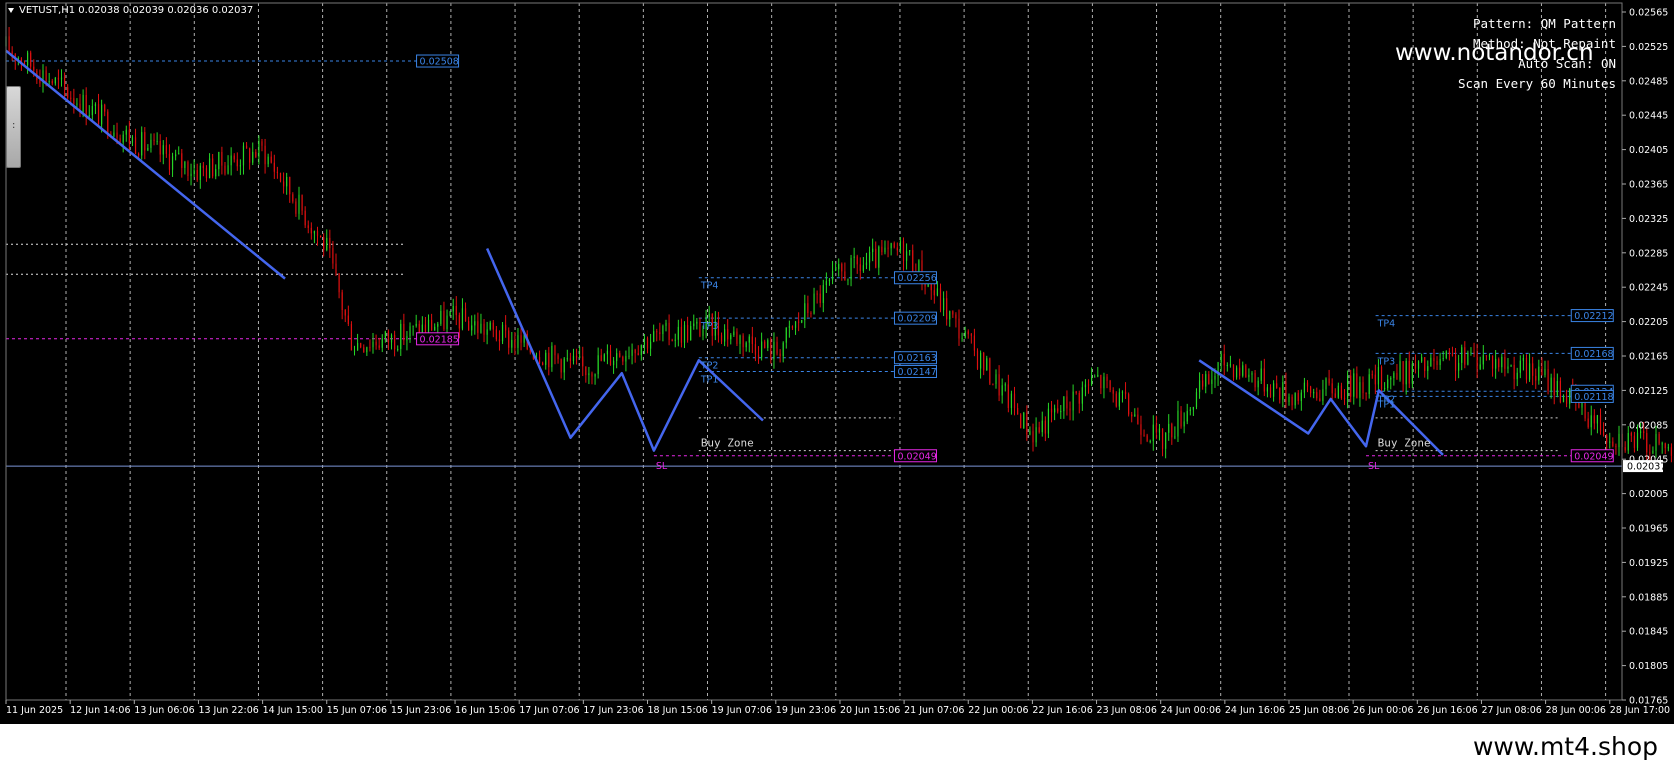 The width and height of the screenshot is (1674, 770). Describe the element at coordinates (1648, 288) in the screenshot. I see `y-tick-label: 0.02245` at that location.